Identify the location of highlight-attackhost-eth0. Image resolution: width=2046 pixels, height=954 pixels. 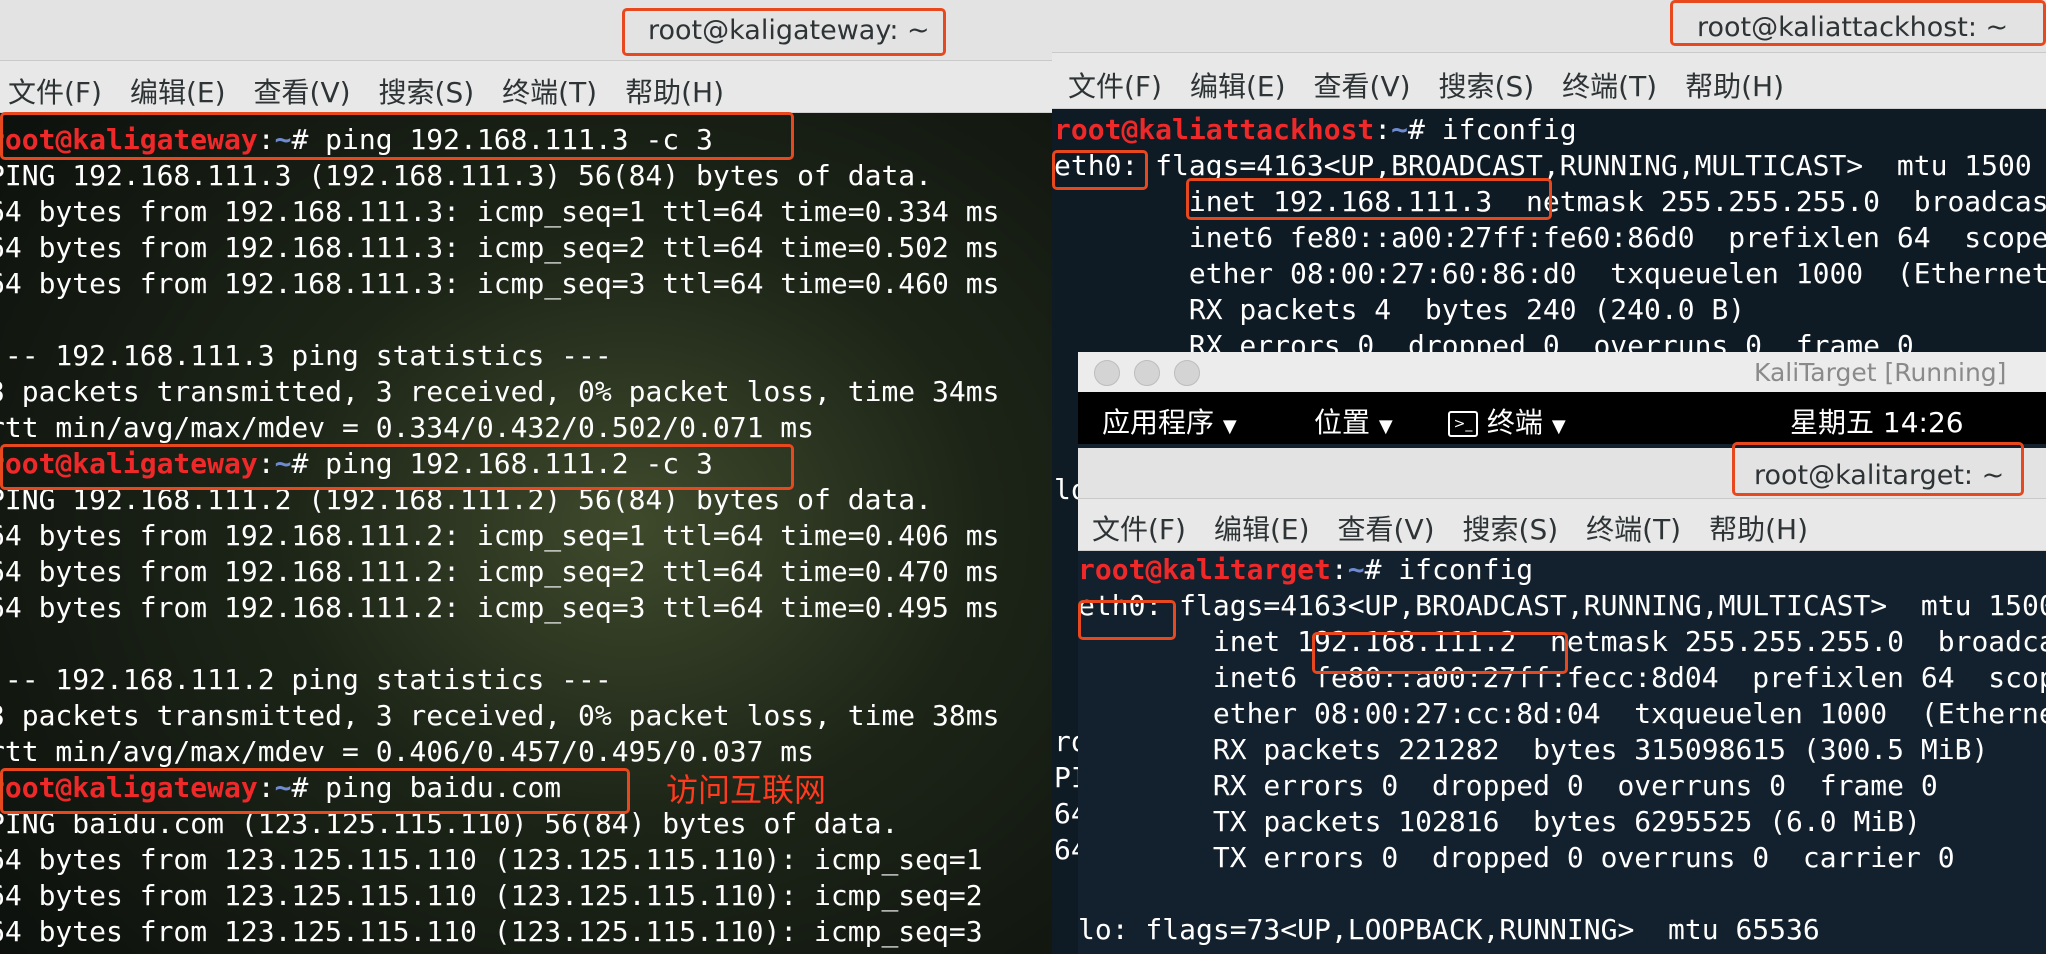
(1100, 170).